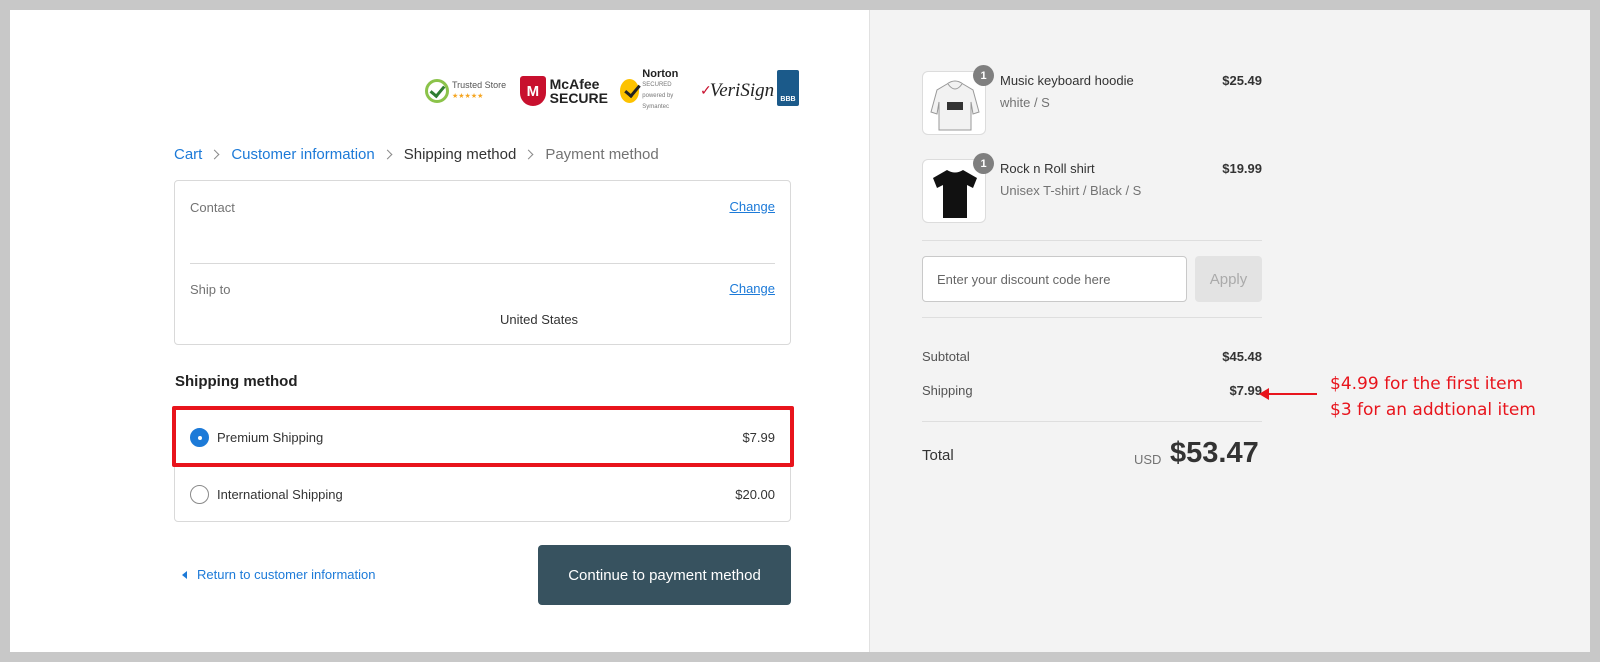  What do you see at coordinates (946, 356) in the screenshot?
I see `subtotal-label: Subtotal` at bounding box center [946, 356].